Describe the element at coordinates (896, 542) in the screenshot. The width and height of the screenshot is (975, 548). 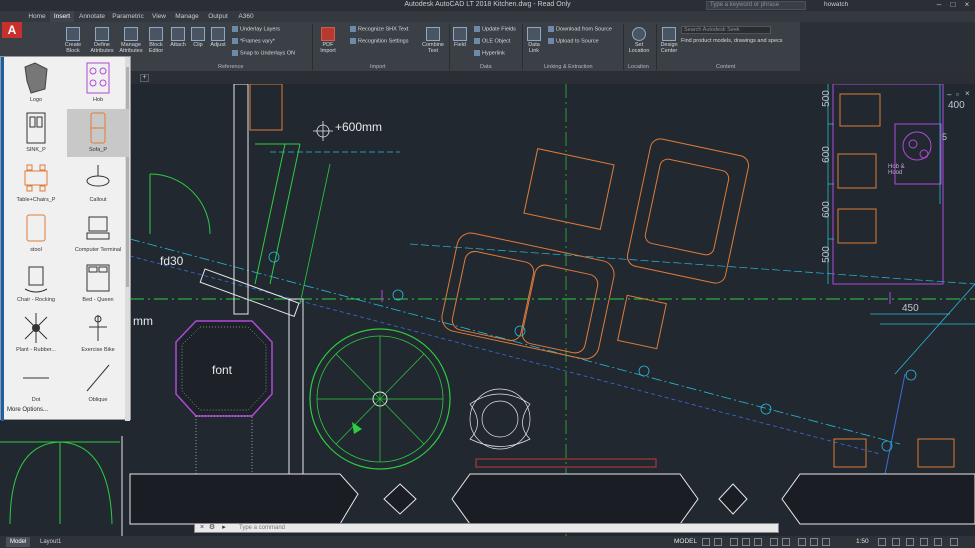
I see `annotation-monitor-icon` at that location.